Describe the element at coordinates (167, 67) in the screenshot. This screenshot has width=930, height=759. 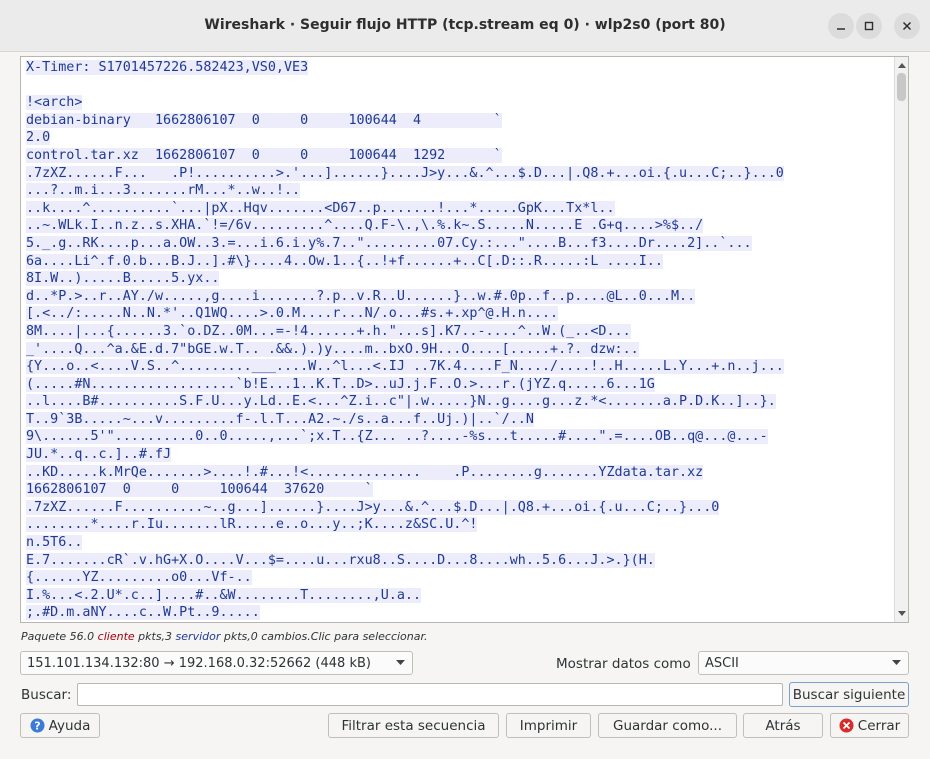
I see `stream-line-text: X-Timer: S1701457226.582423,VS0,VE3` at that location.